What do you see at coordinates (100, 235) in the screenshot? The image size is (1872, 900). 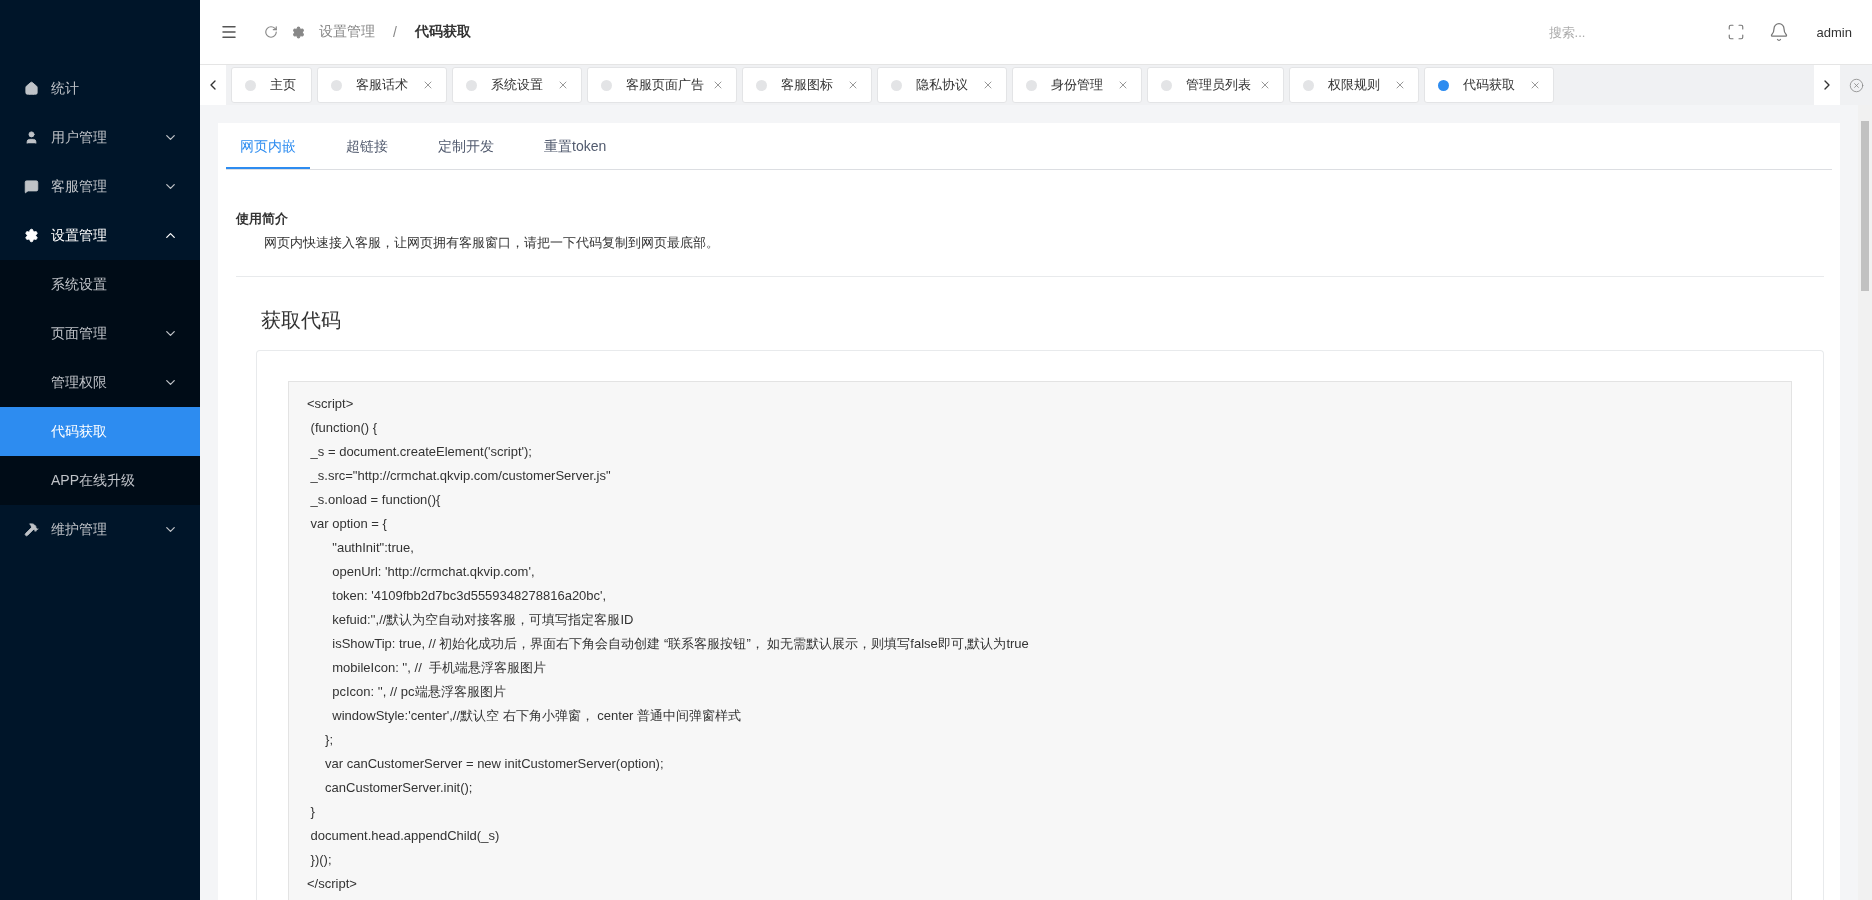 I see `menu-item: 设置管理` at bounding box center [100, 235].